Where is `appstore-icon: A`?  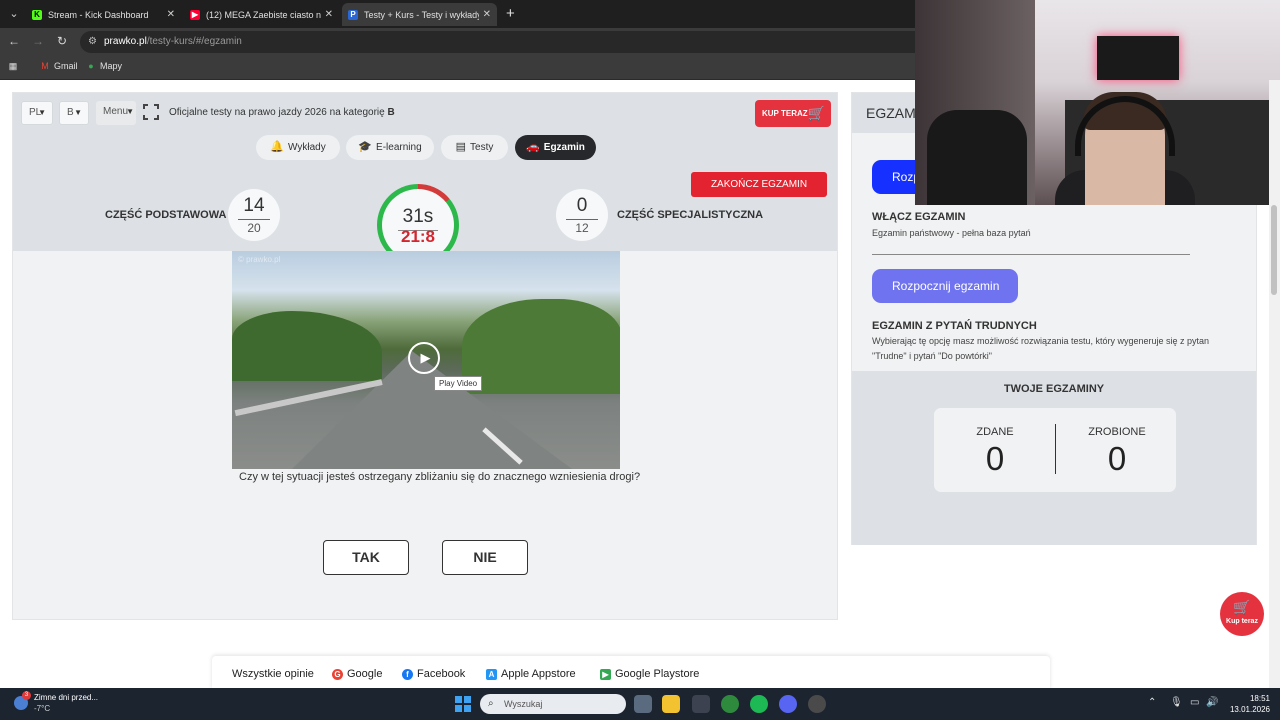
appstore-icon: A is located at coordinates (491, 674).